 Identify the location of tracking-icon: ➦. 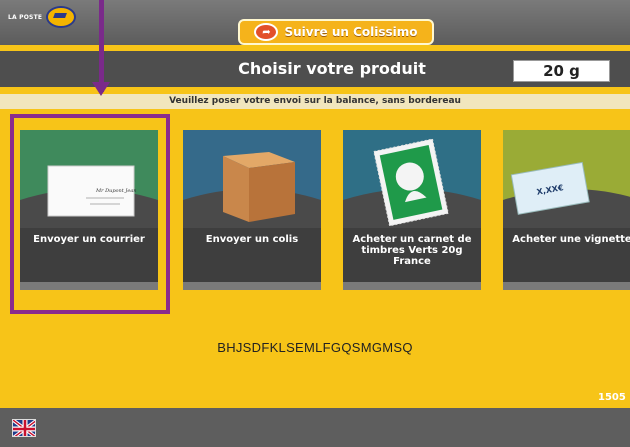
(266, 32).